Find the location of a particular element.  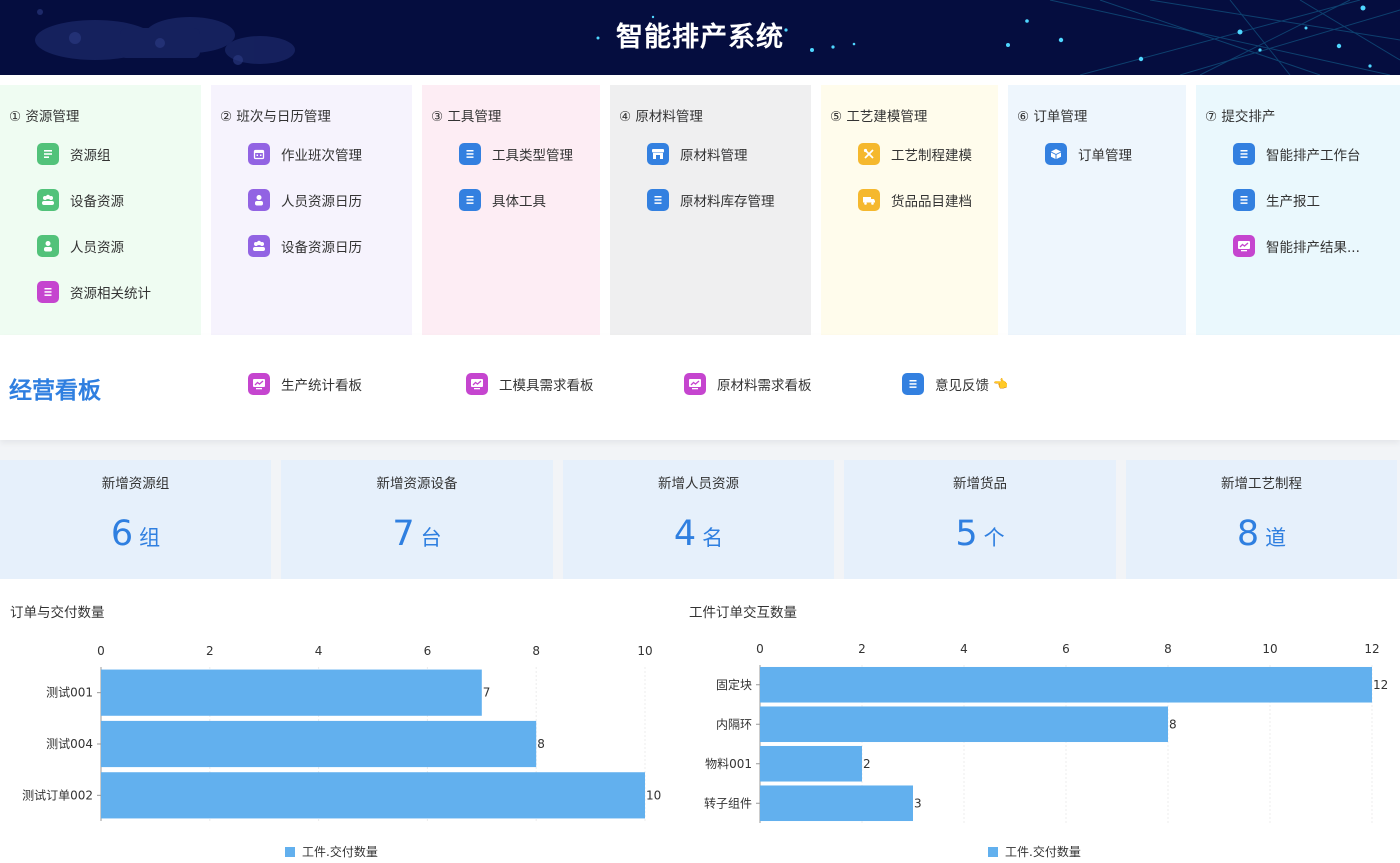

board-link-production-stats: 生产统计看板 is located at coordinates (305, 384).